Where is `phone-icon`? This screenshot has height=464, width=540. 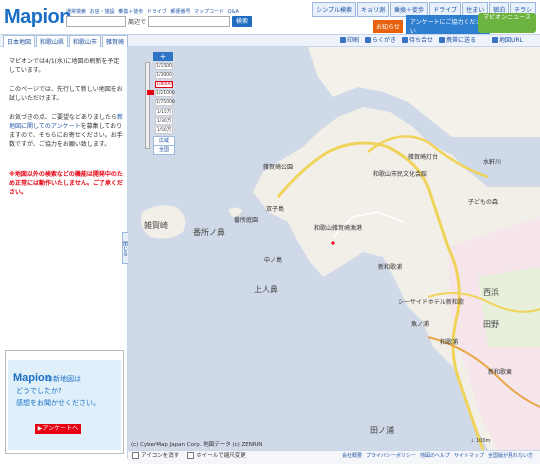 phone-icon is located at coordinates (442, 39).